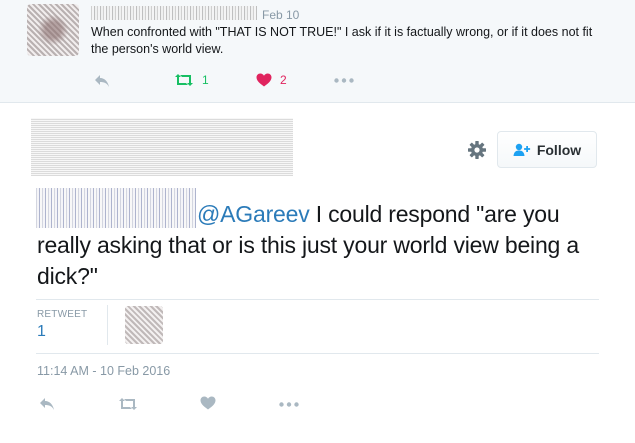  What do you see at coordinates (174, 13) in the screenshot?
I see `parent-author-name-redacted` at bounding box center [174, 13].